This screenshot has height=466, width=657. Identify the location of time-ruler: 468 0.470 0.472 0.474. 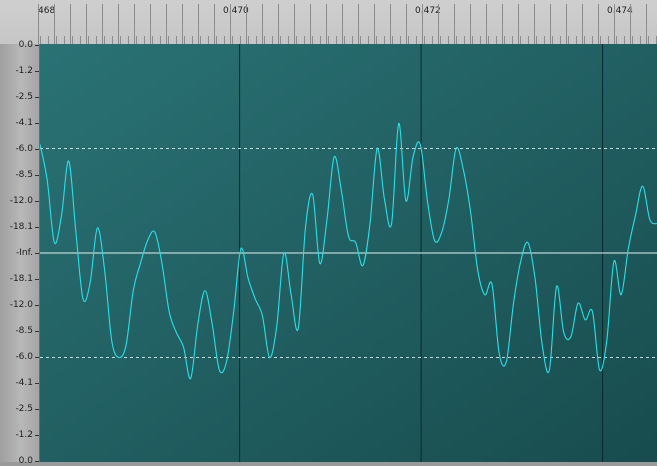
(328, 22).